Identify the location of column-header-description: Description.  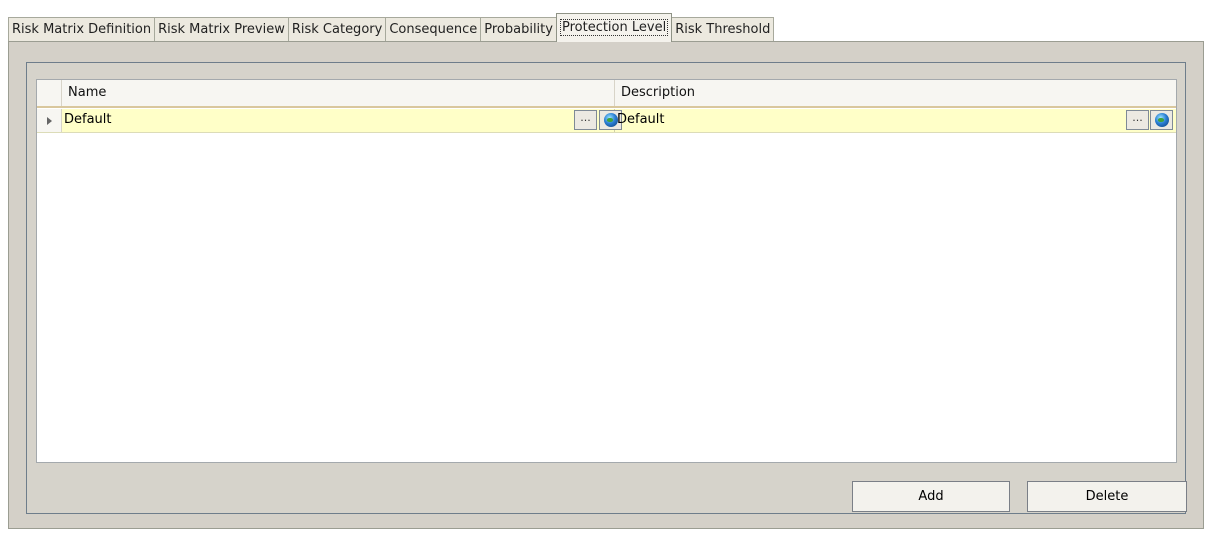
(895, 93).